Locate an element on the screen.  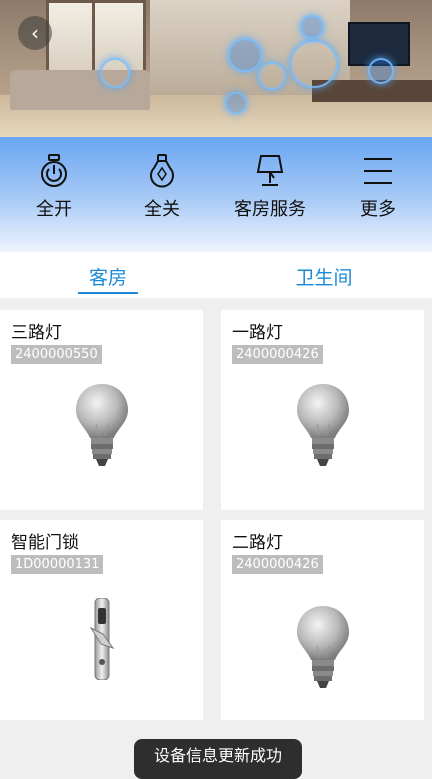
door-lock-icon is located at coordinates (101, 639).